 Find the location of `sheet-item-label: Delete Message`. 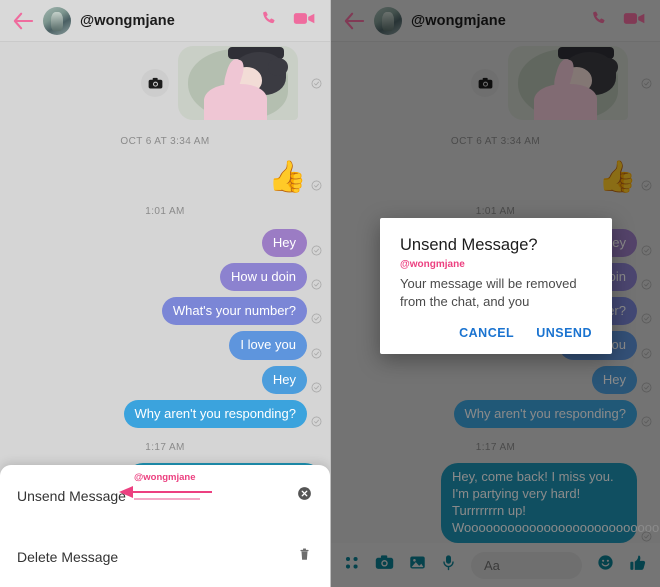

sheet-item-label: Delete Message is located at coordinates (68, 556).